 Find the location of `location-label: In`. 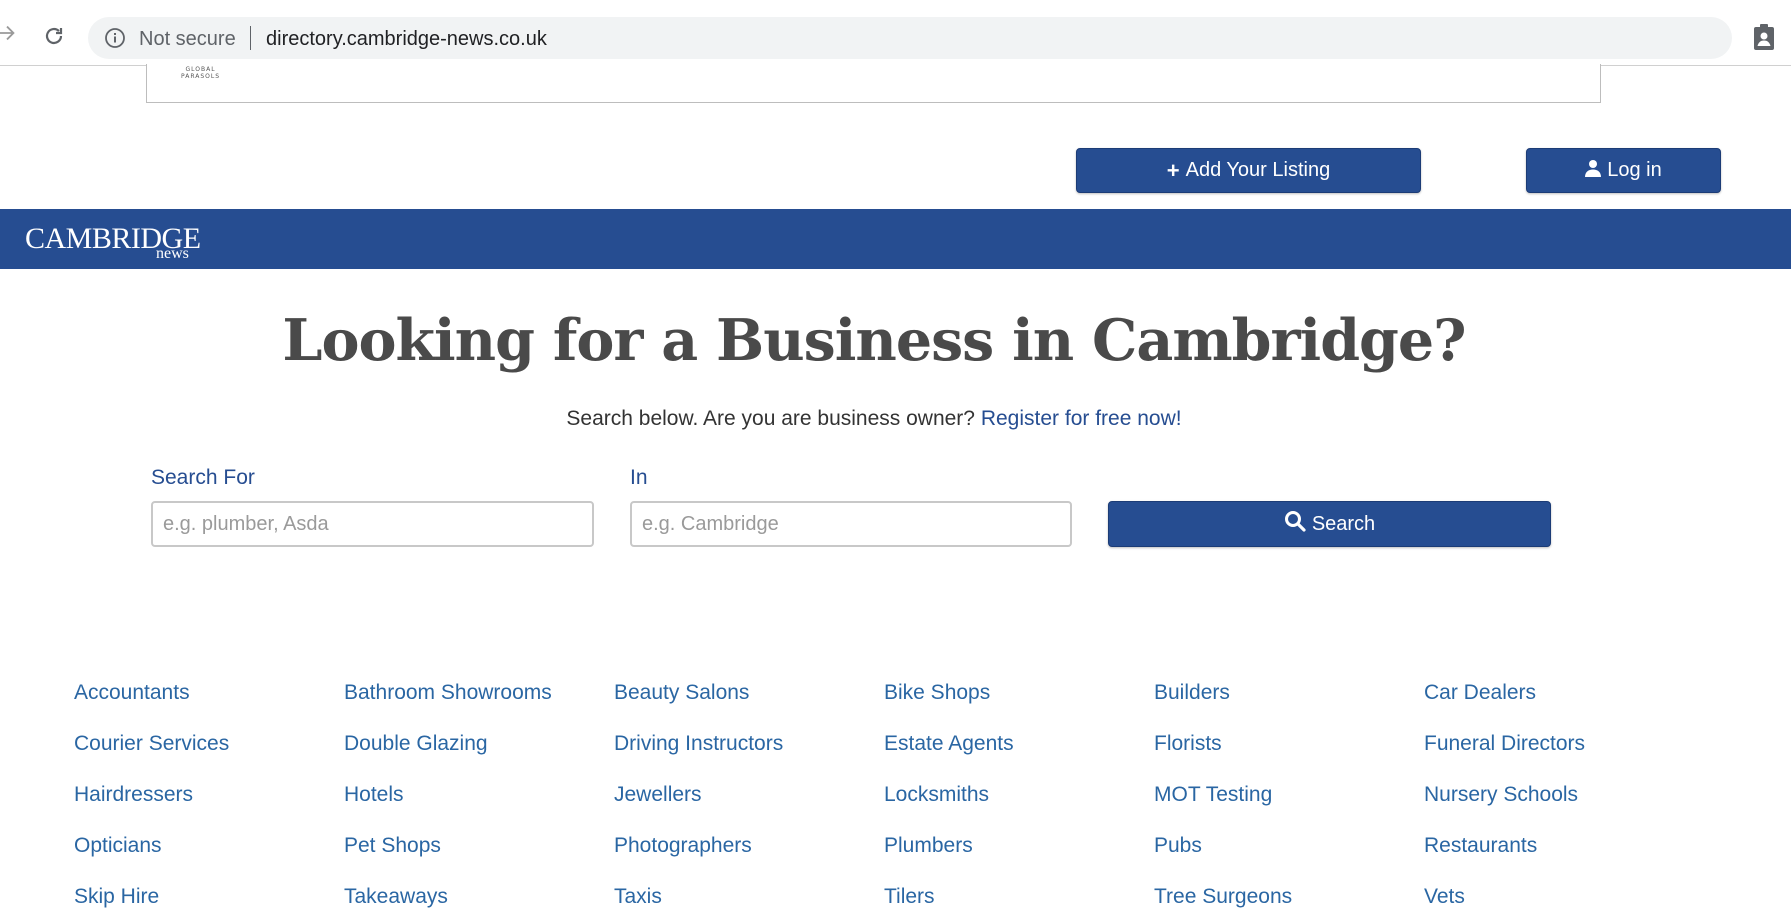

location-label: In is located at coordinates (639, 477).